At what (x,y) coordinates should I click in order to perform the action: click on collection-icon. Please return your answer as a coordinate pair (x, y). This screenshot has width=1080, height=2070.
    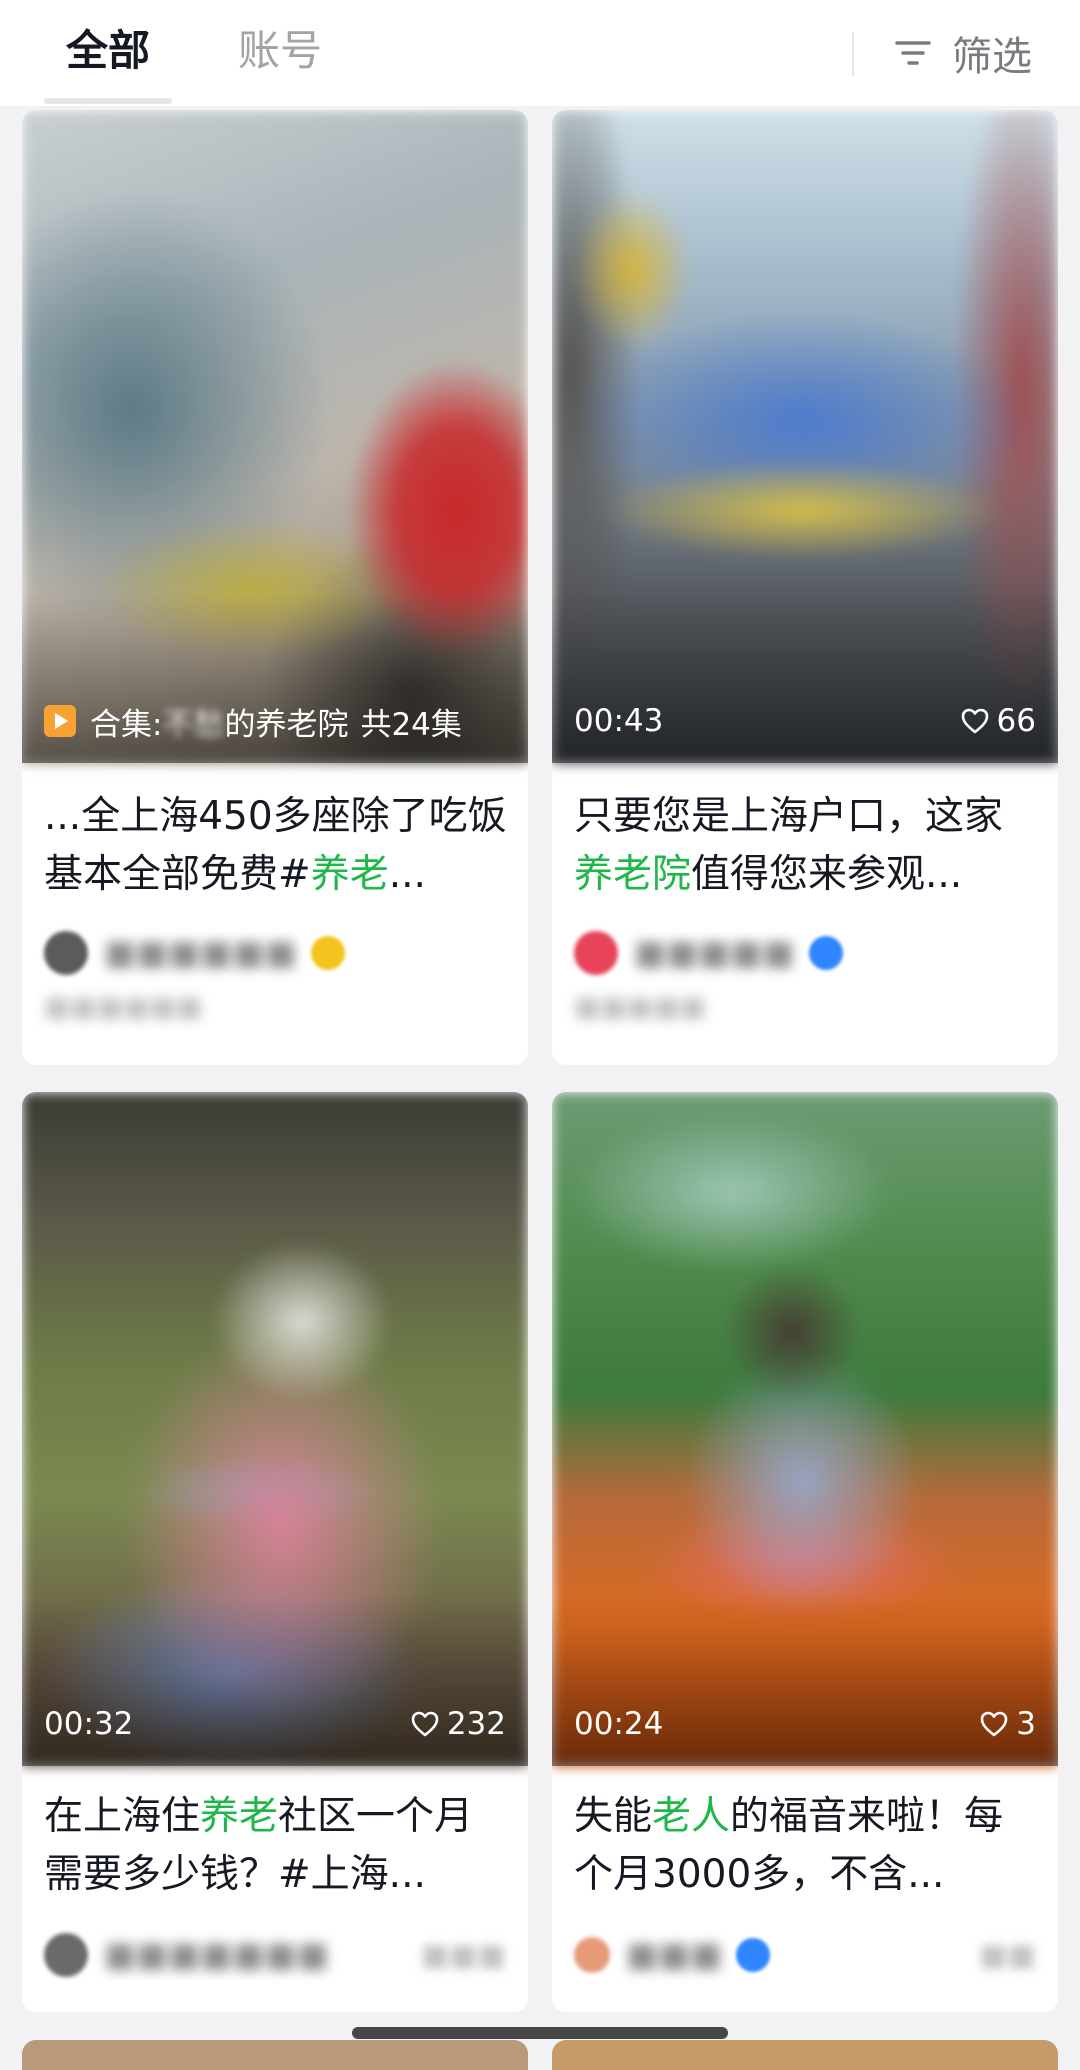
    Looking at the image, I should click on (60, 721).